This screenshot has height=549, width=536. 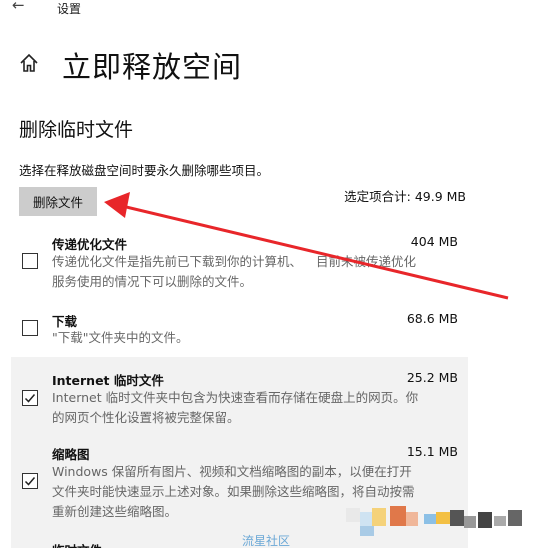 I want to click on item-size: 25.2 MB, so click(x=432, y=377).